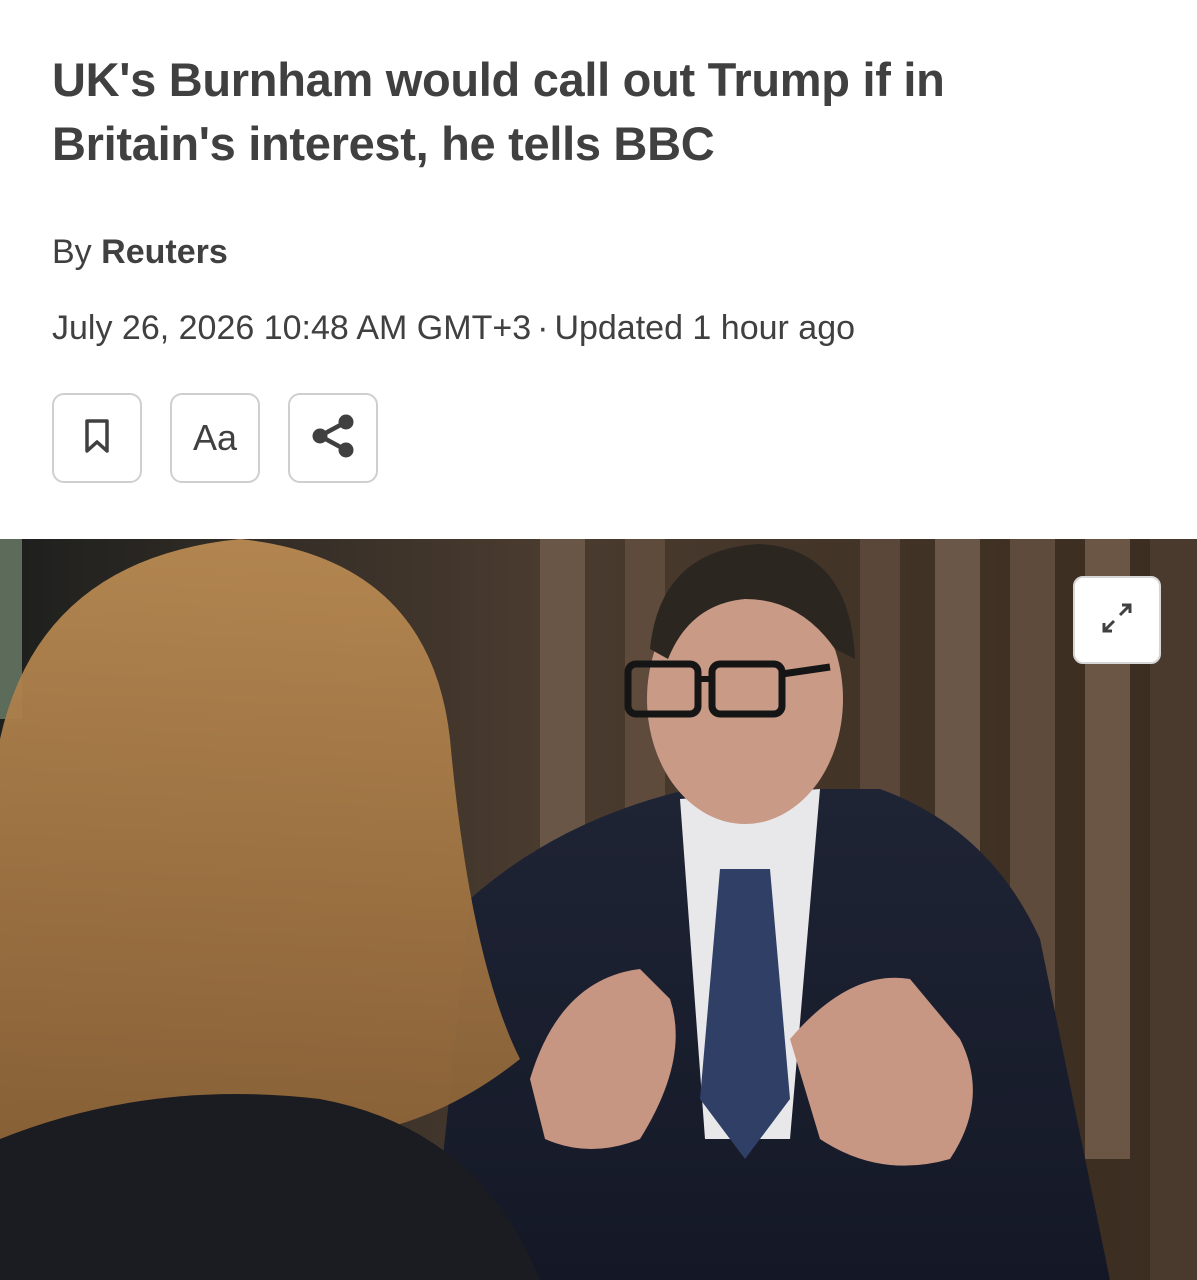 This screenshot has height=1280, width=1197. Describe the element at coordinates (292, 328) in the screenshot. I see `publish-date: July 26, 2026 10:48 AM GMT+3` at that location.